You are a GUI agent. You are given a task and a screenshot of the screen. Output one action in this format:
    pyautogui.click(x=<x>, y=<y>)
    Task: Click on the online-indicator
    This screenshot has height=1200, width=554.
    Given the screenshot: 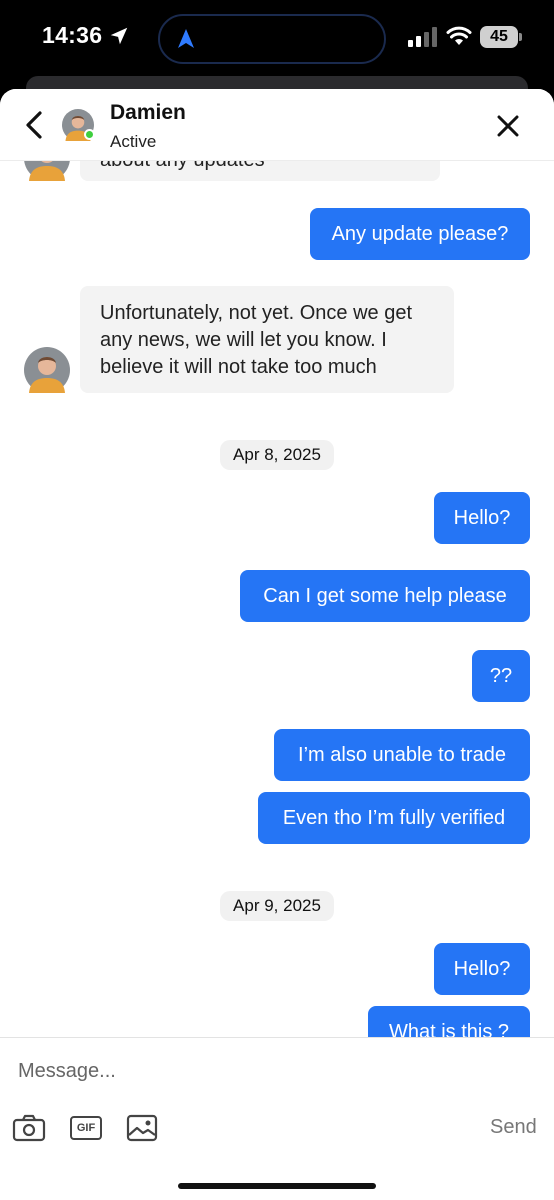 What is the action you would take?
    pyautogui.click(x=89, y=134)
    